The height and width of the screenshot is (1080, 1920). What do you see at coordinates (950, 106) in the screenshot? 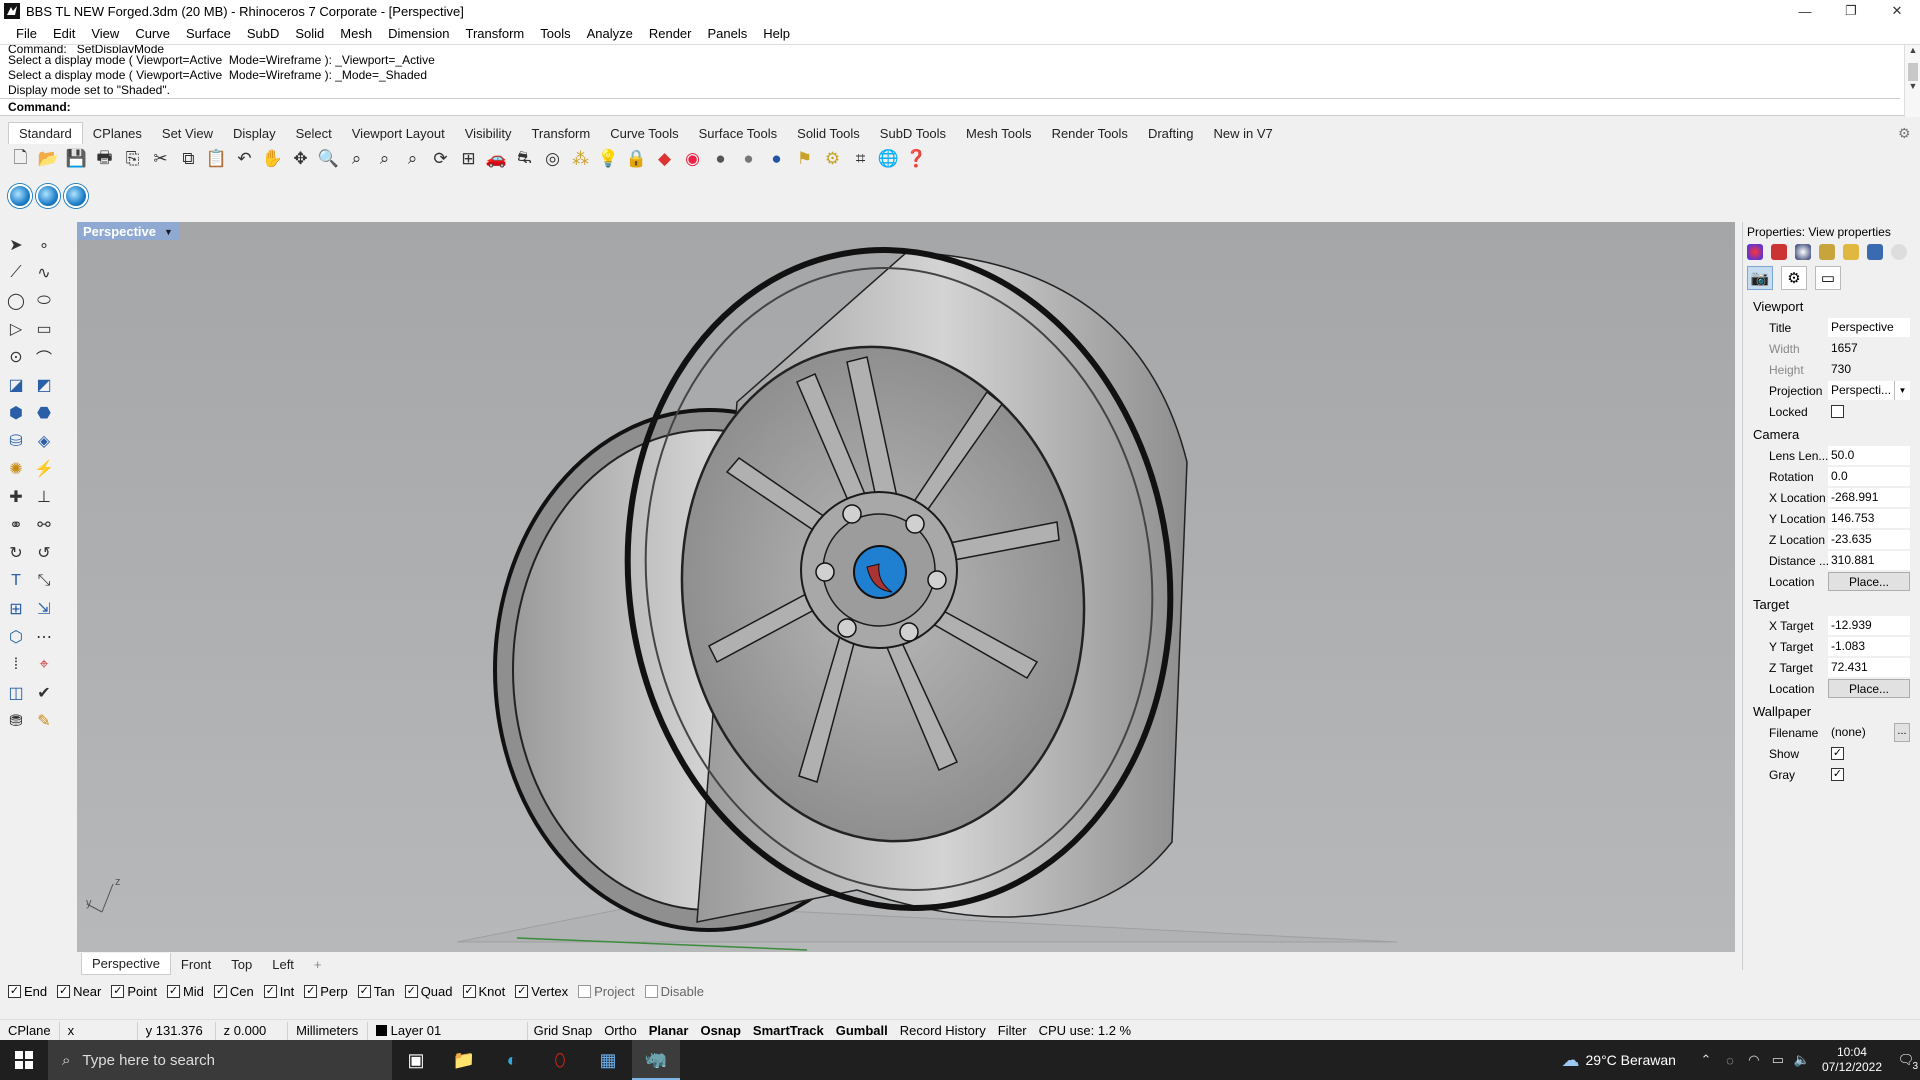
I see `command-prompt-input: Command:` at bounding box center [950, 106].